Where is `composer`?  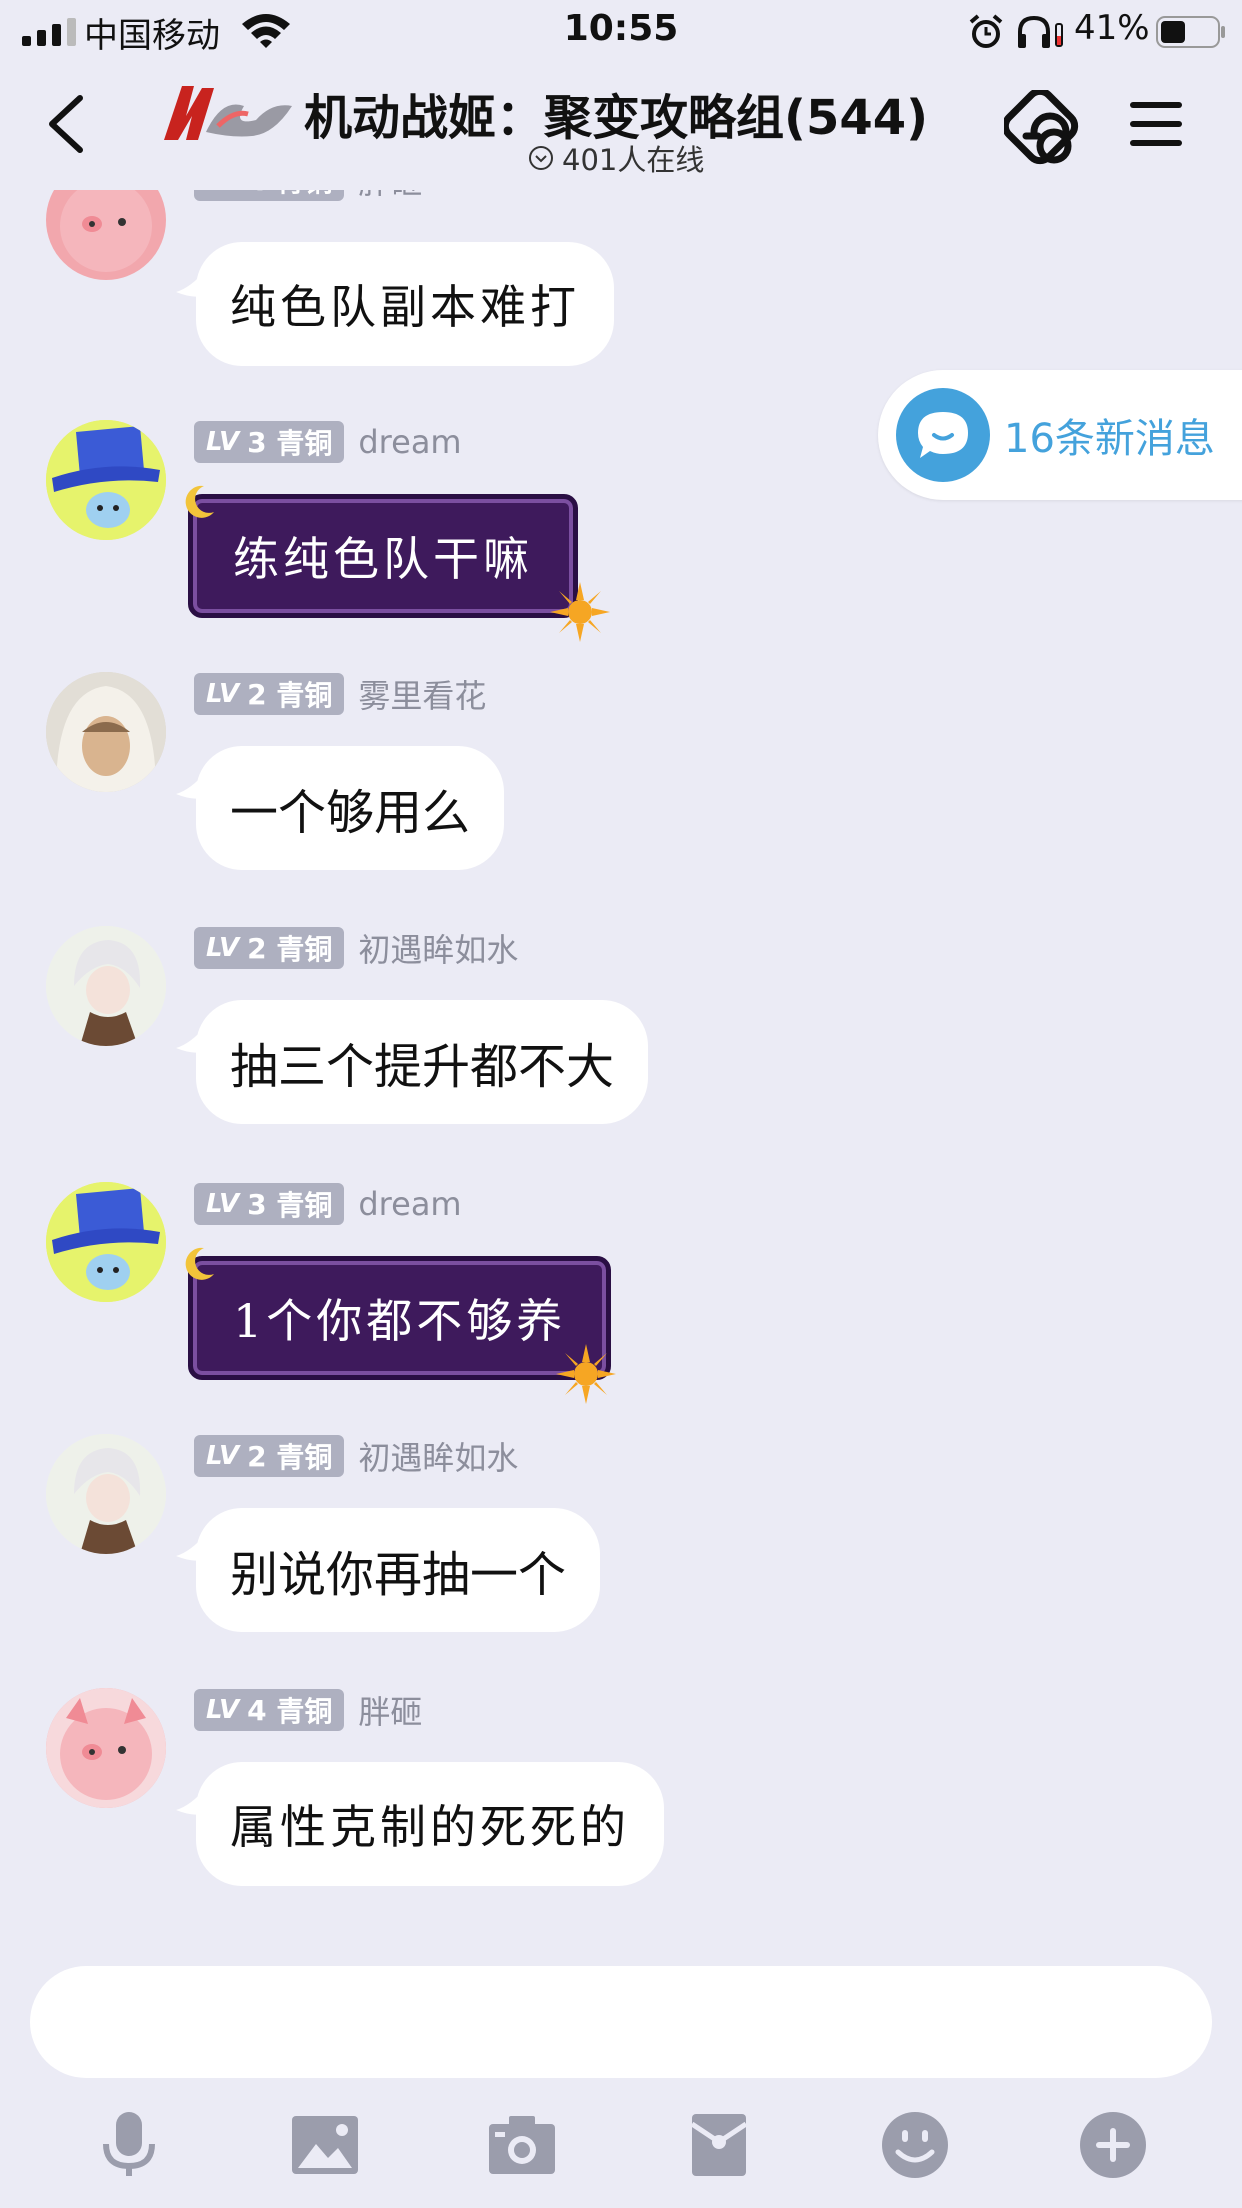
composer is located at coordinates (621, 2073).